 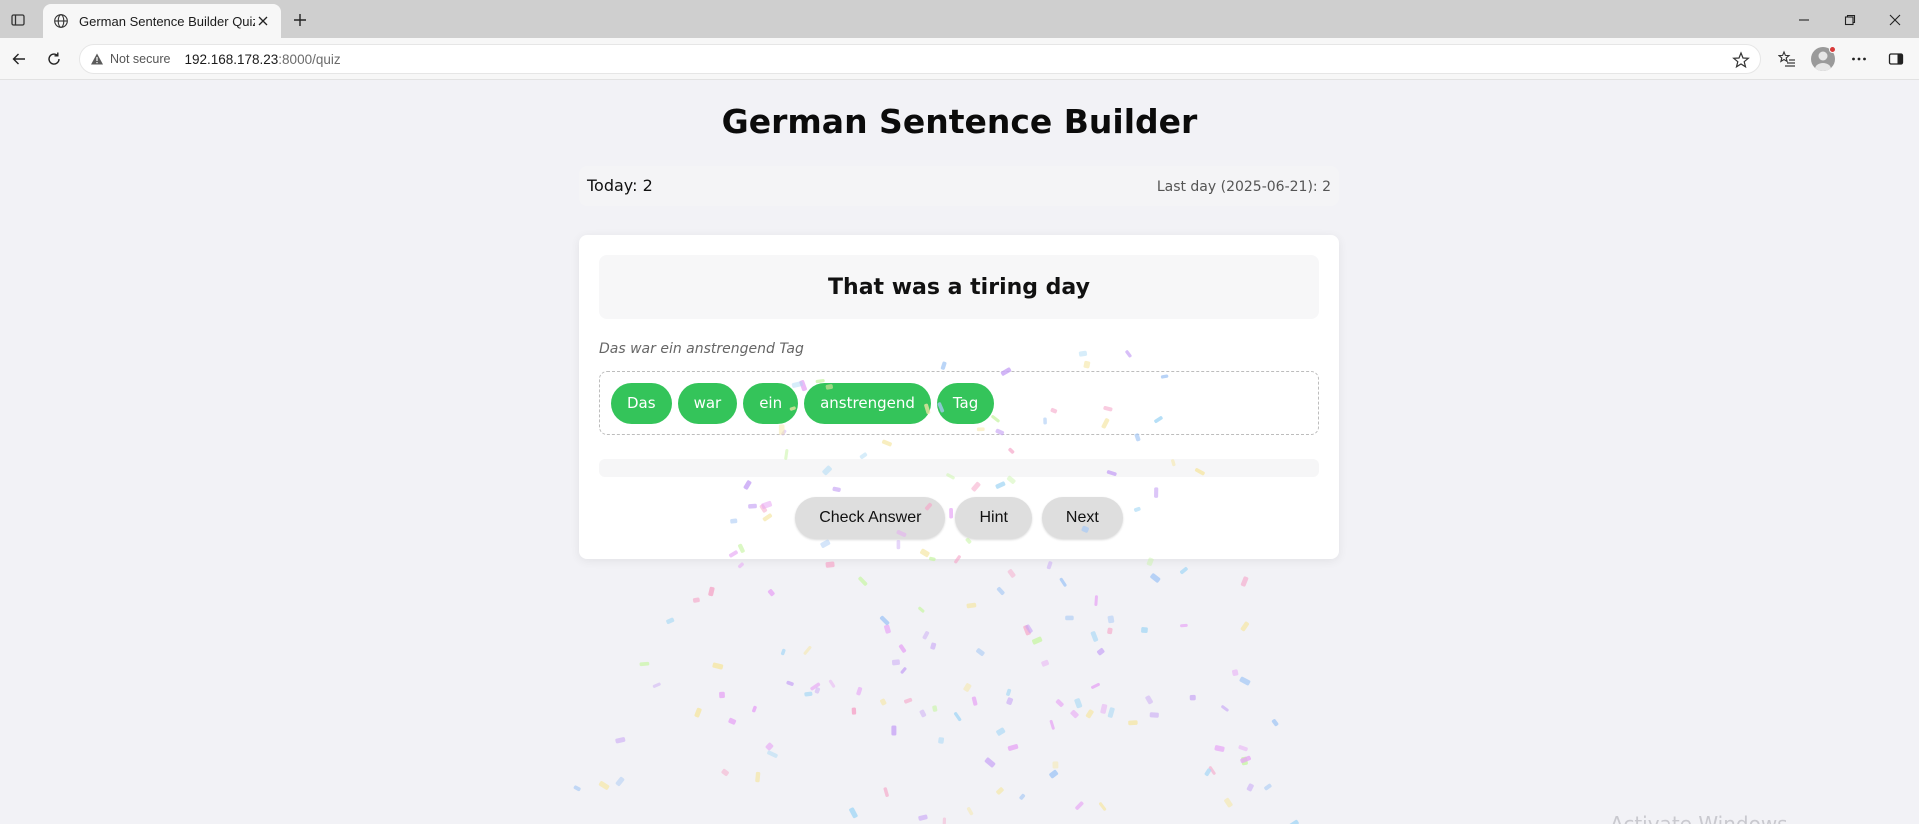 I want to click on answer-drop-zone: Das war ein anstrengend Tag, so click(x=959, y=403).